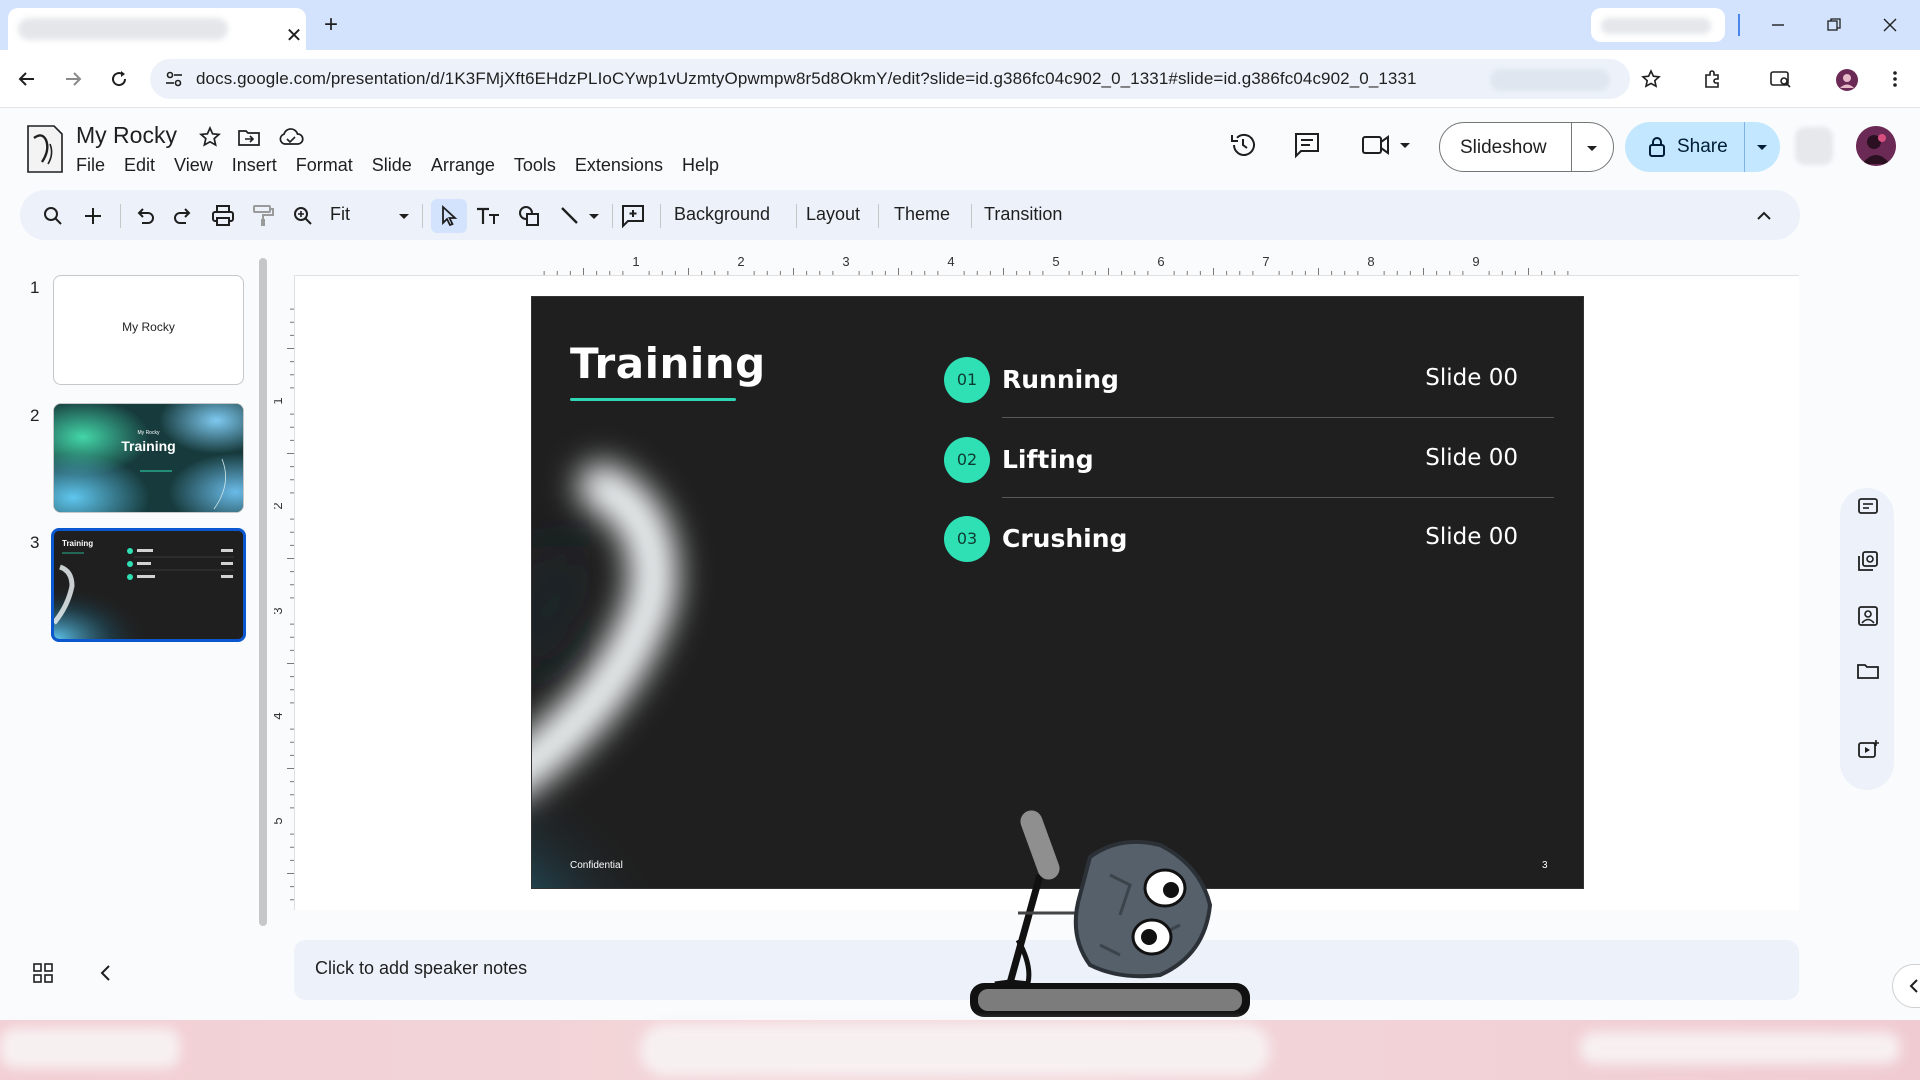 The image size is (1920, 1080). I want to click on menu-file: File, so click(90, 167).